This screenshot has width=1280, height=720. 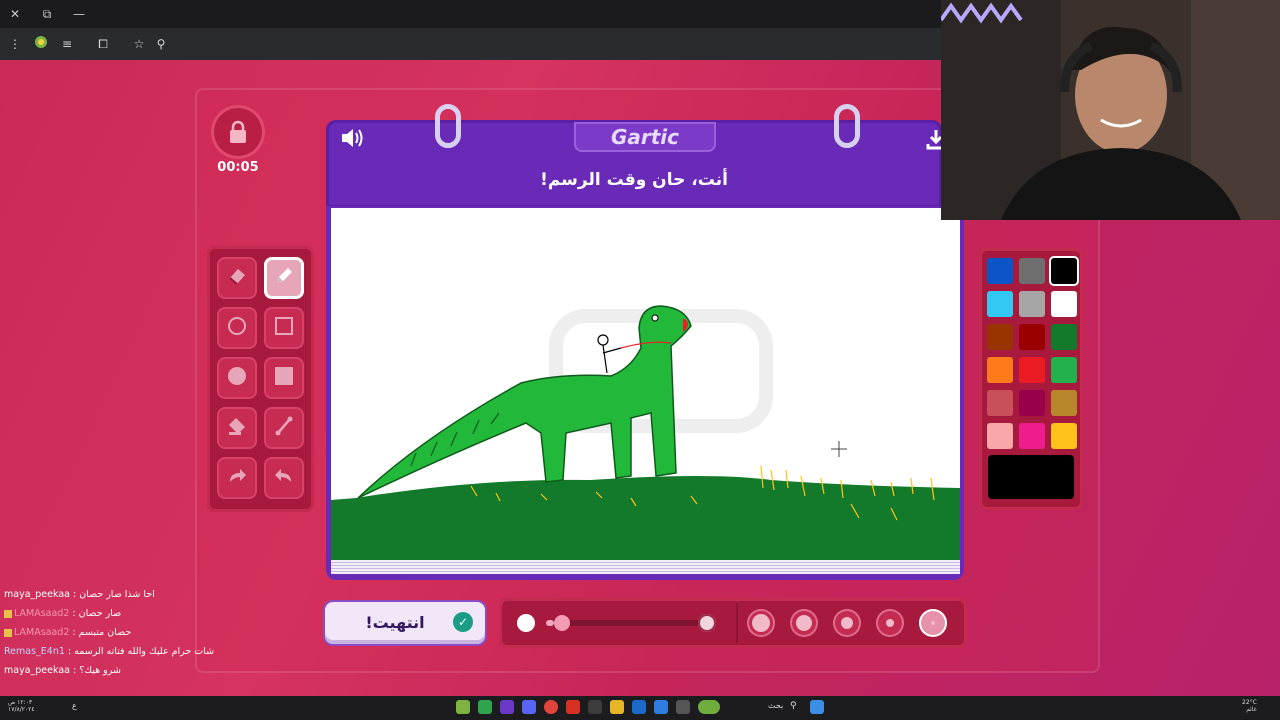 What do you see at coordinates (37, 670) in the screenshot?
I see `chat-username: maya_peekaa` at bounding box center [37, 670].